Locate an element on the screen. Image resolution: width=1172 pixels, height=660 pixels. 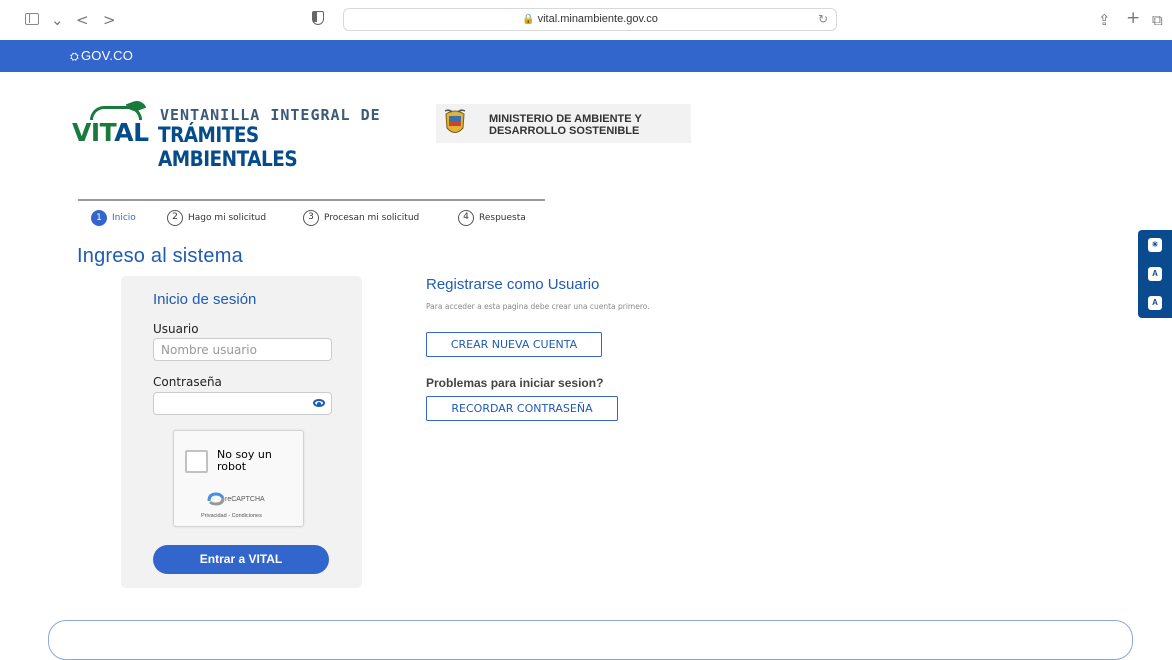
url-text: vital.minambiente.gov.co is located at coordinates (597, 19).